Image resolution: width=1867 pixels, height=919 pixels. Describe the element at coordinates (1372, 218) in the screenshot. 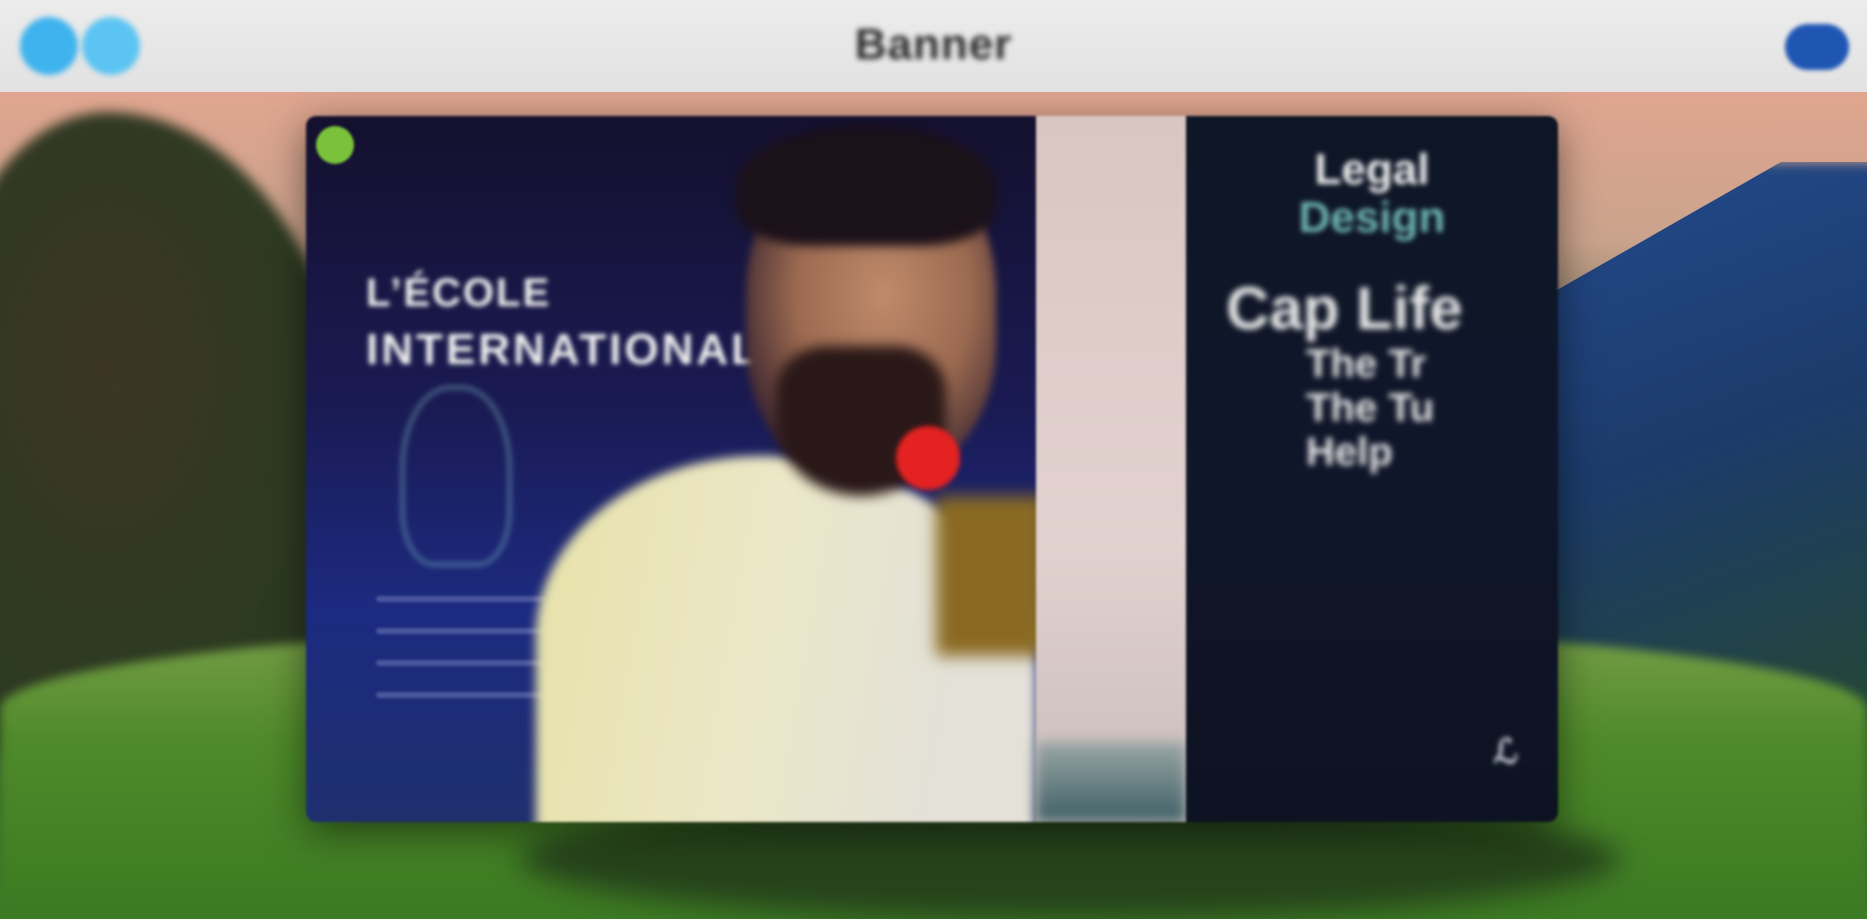

I see `right-title-line-2: Design` at that location.